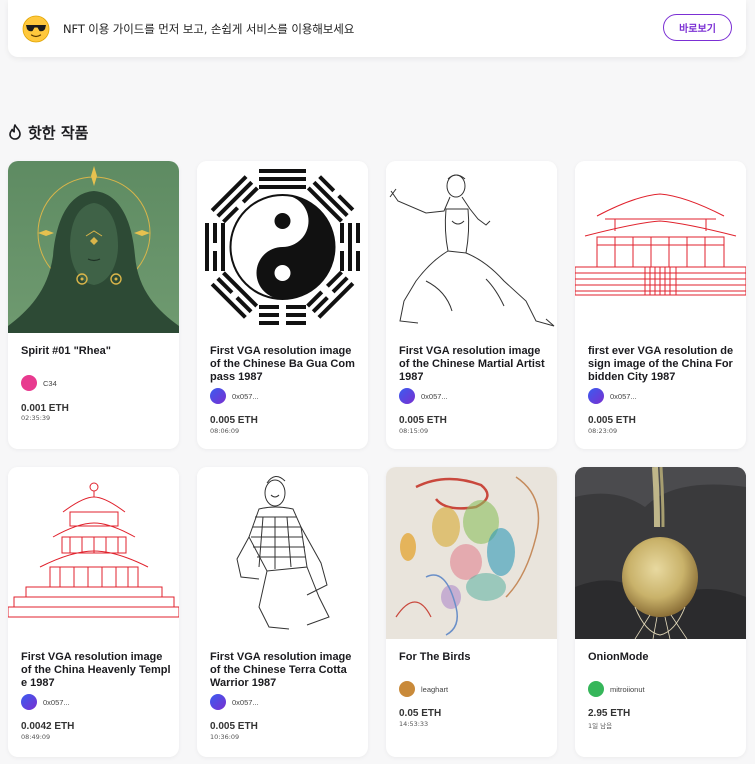 The width and height of the screenshot is (755, 764). Describe the element at coordinates (36, 737) in the screenshot. I see `nft-time: 08:49:09` at that location.